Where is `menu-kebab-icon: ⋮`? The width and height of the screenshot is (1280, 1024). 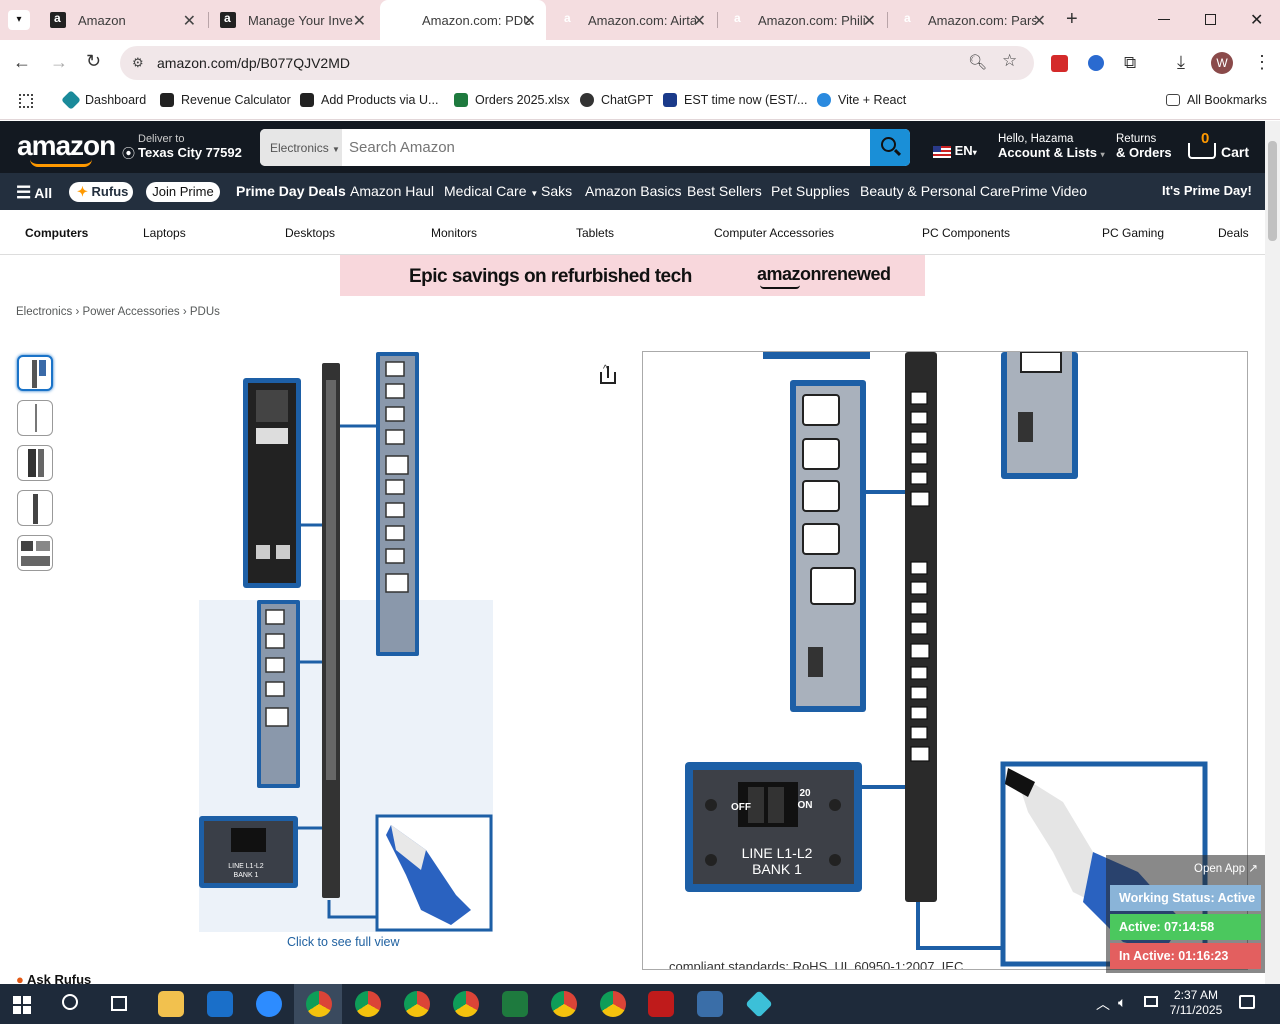
menu-kebab-icon: ⋮ is located at coordinates (1262, 62).